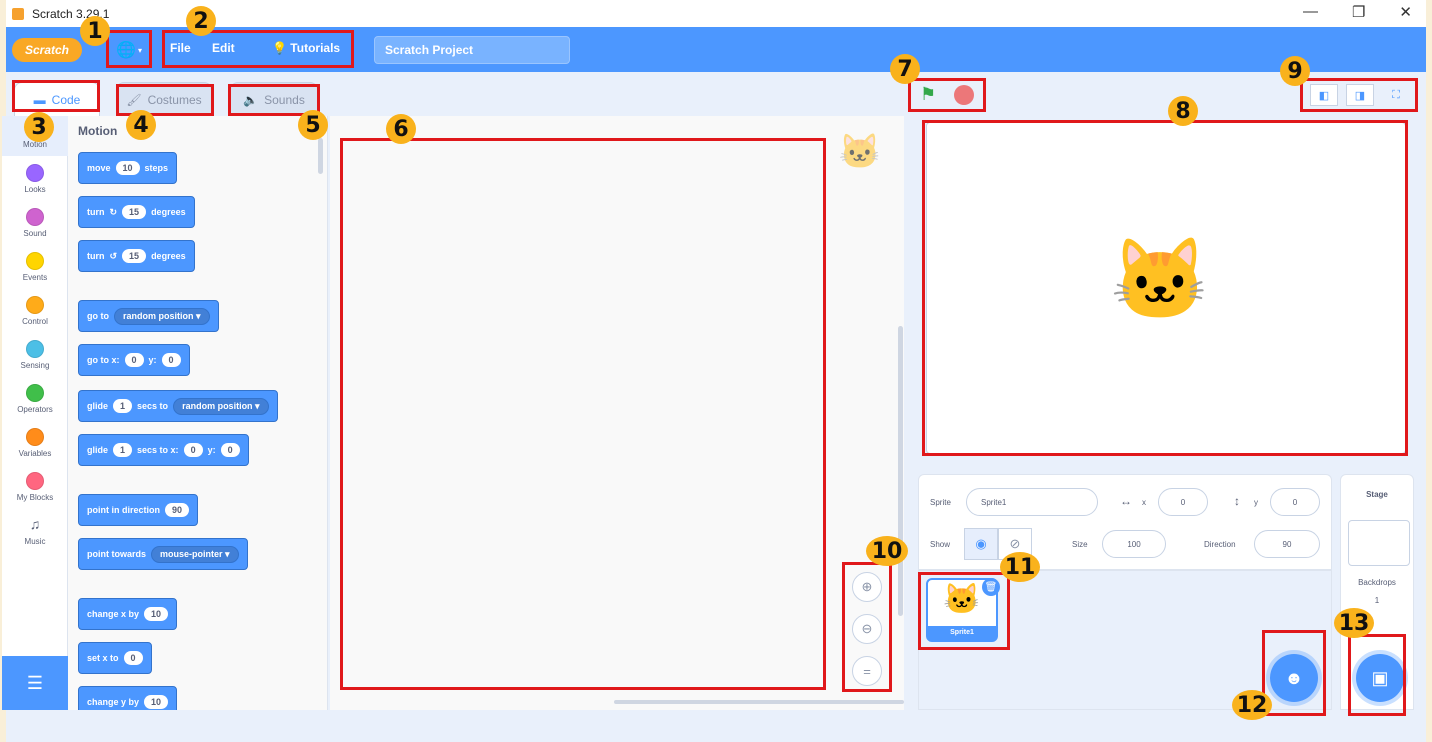  What do you see at coordinates (1080, 544) in the screenshot?
I see `size-label: Size` at bounding box center [1080, 544].